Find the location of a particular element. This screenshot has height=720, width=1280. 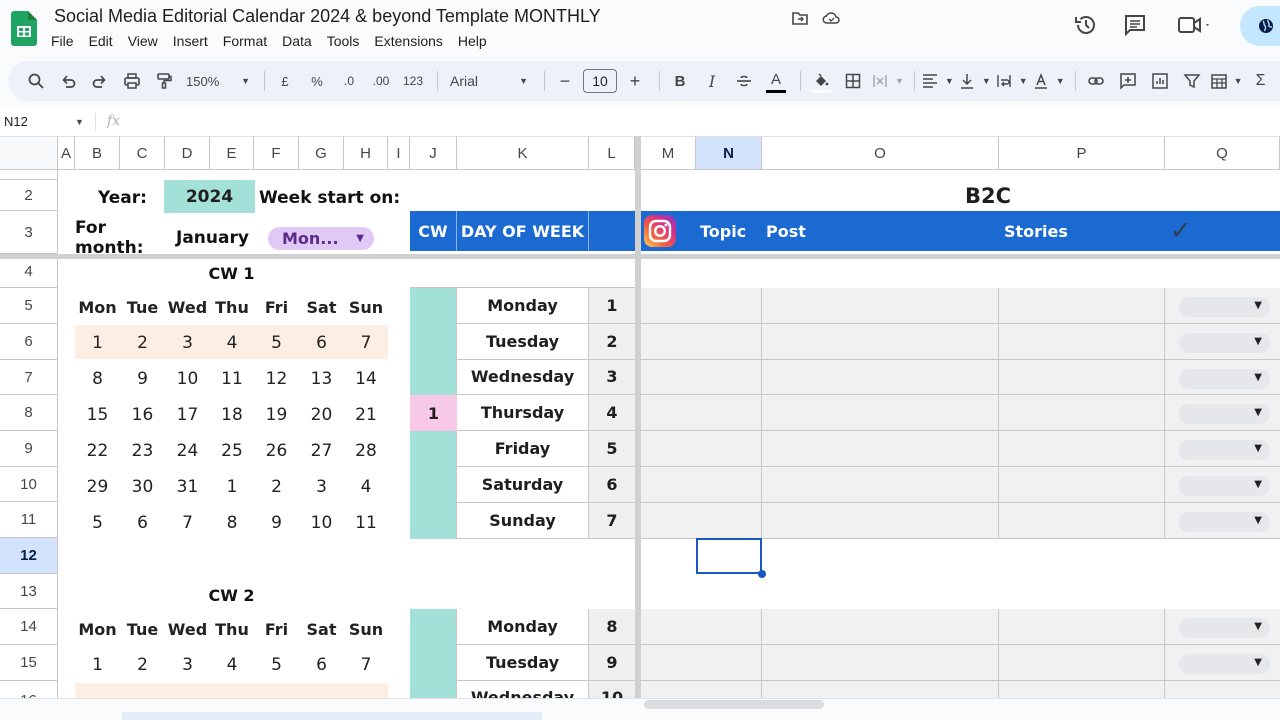

row-header-12: 12 is located at coordinates (29, 556).